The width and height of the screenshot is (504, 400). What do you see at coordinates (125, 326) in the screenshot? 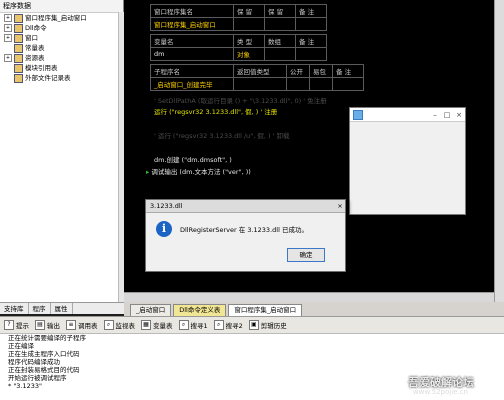
I see `output-tab-label: 监视表` at bounding box center [125, 326].